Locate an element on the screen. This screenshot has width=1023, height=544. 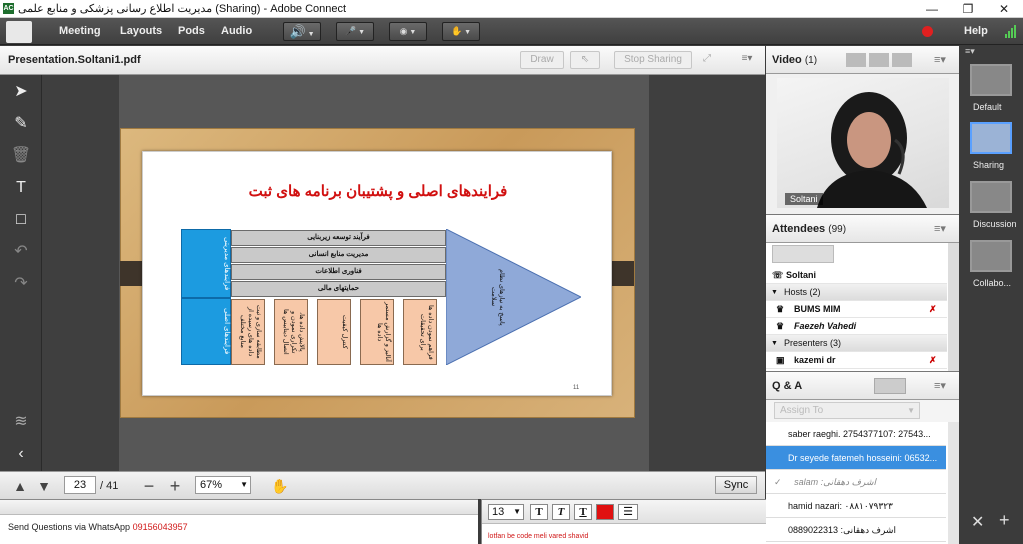
microphone-button: 🎤 ▼ is located at coordinates (355, 31).